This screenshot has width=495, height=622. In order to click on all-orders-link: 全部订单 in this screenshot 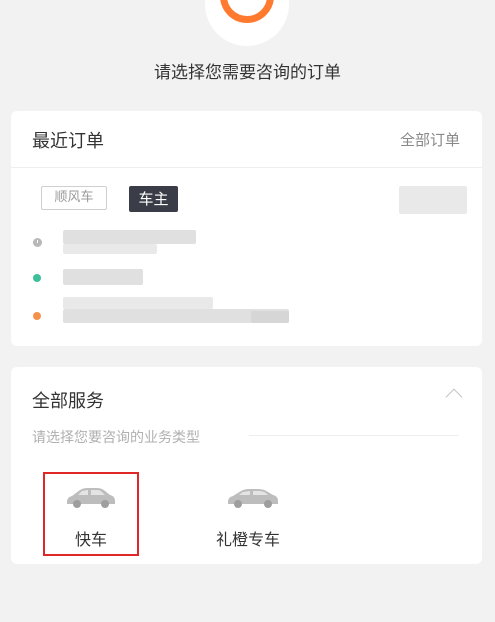, I will do `click(430, 139)`.